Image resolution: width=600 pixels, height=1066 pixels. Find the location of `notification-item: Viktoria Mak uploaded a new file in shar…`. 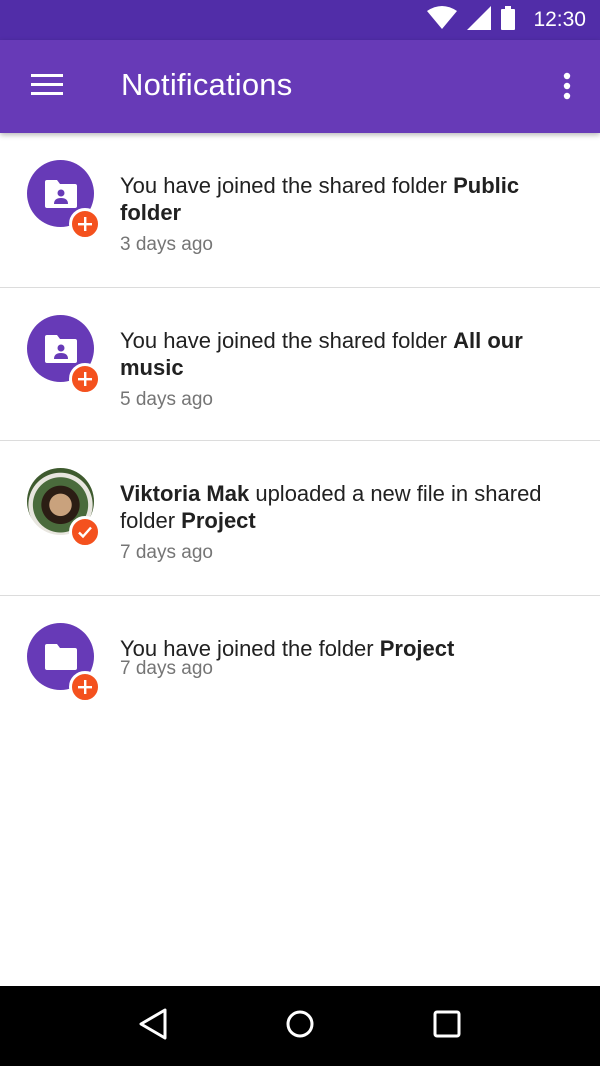

notification-item: Viktoria Mak uploaded a new file in shar… is located at coordinates (300, 518).